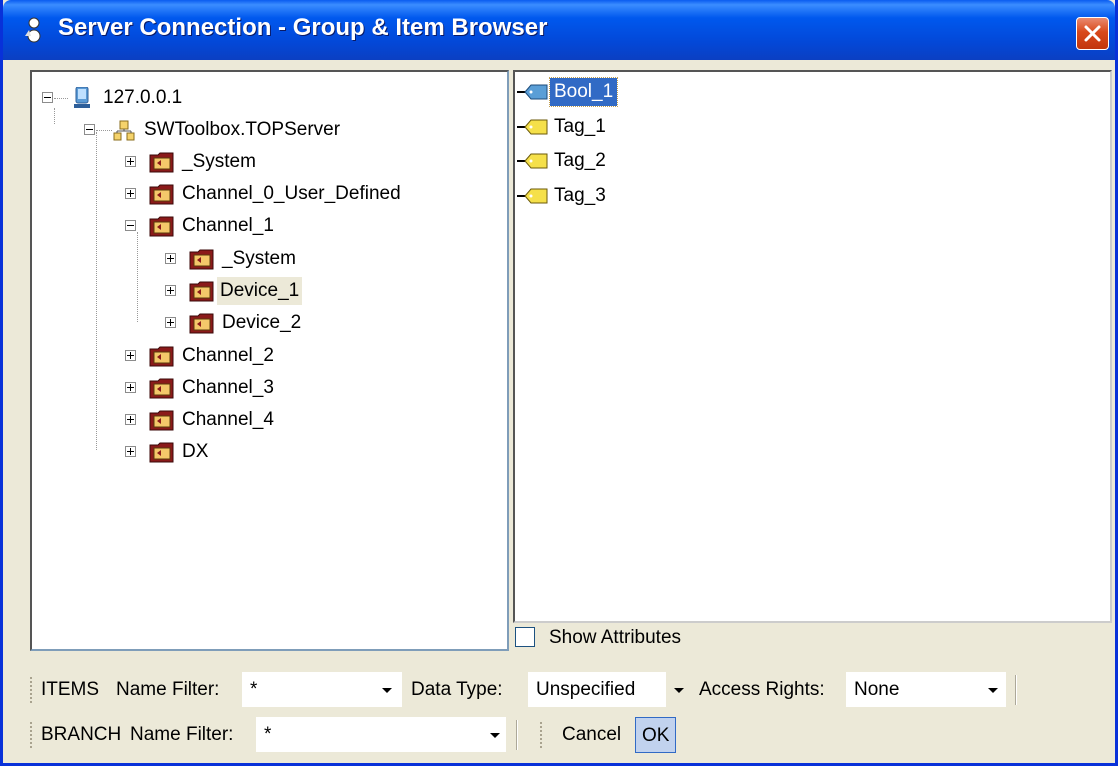  What do you see at coordinates (228, 355) in the screenshot?
I see `tree-node-label: Channel_2` at bounding box center [228, 355].